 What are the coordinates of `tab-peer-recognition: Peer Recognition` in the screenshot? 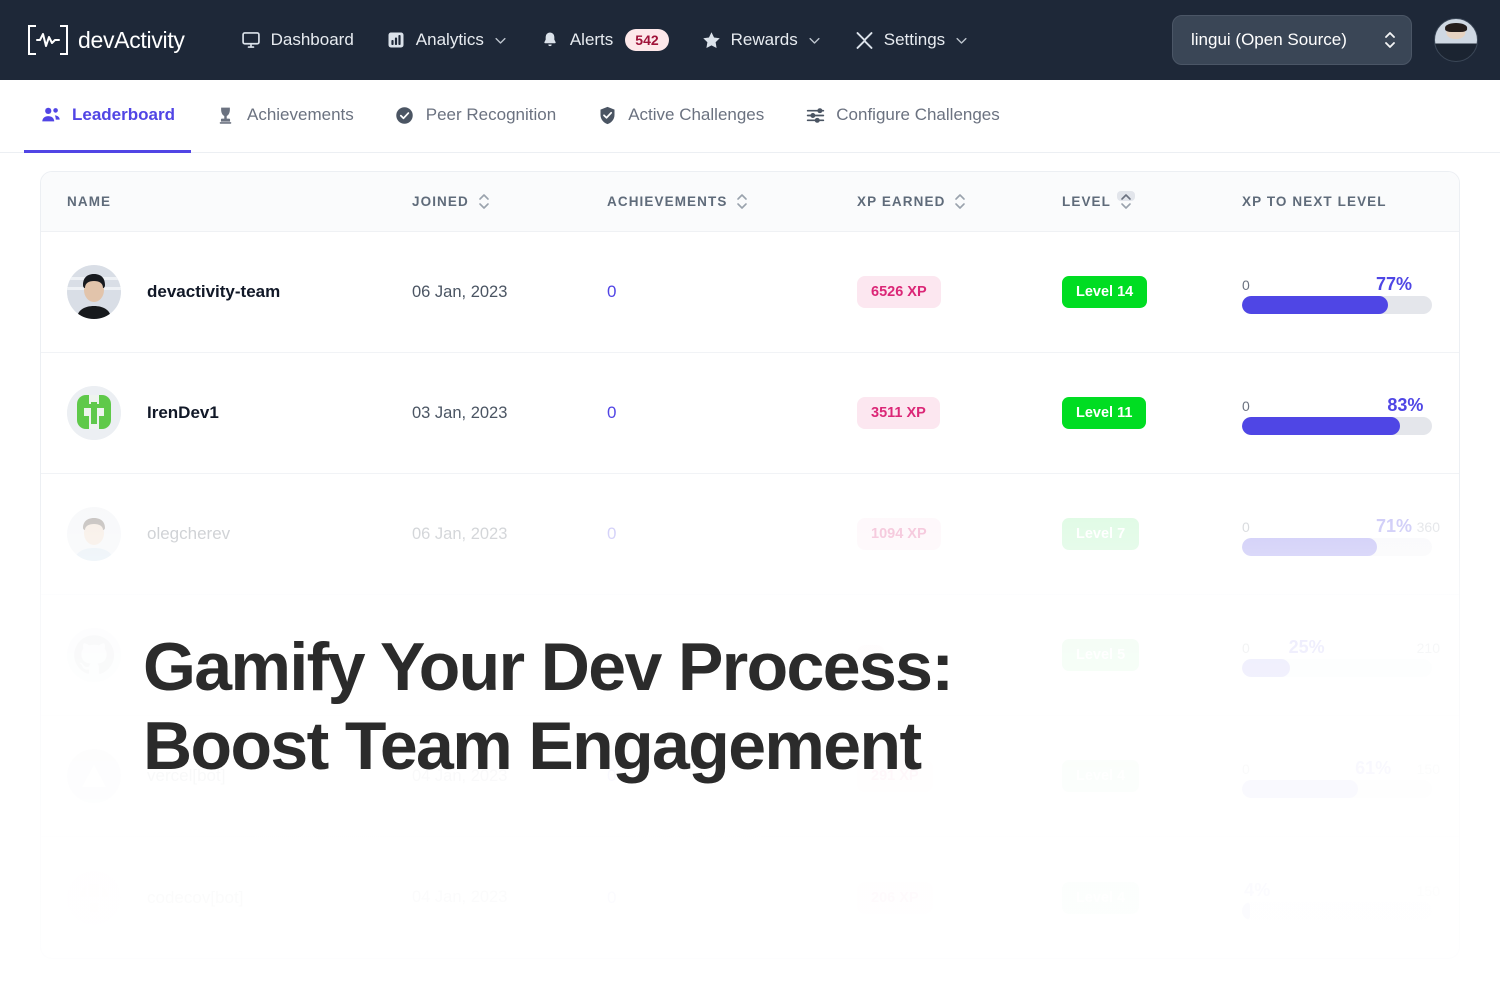 It's located at (475, 116).